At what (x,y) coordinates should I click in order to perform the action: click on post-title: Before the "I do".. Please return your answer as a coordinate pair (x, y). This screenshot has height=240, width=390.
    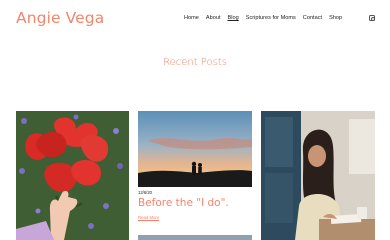
    Looking at the image, I should click on (183, 203).